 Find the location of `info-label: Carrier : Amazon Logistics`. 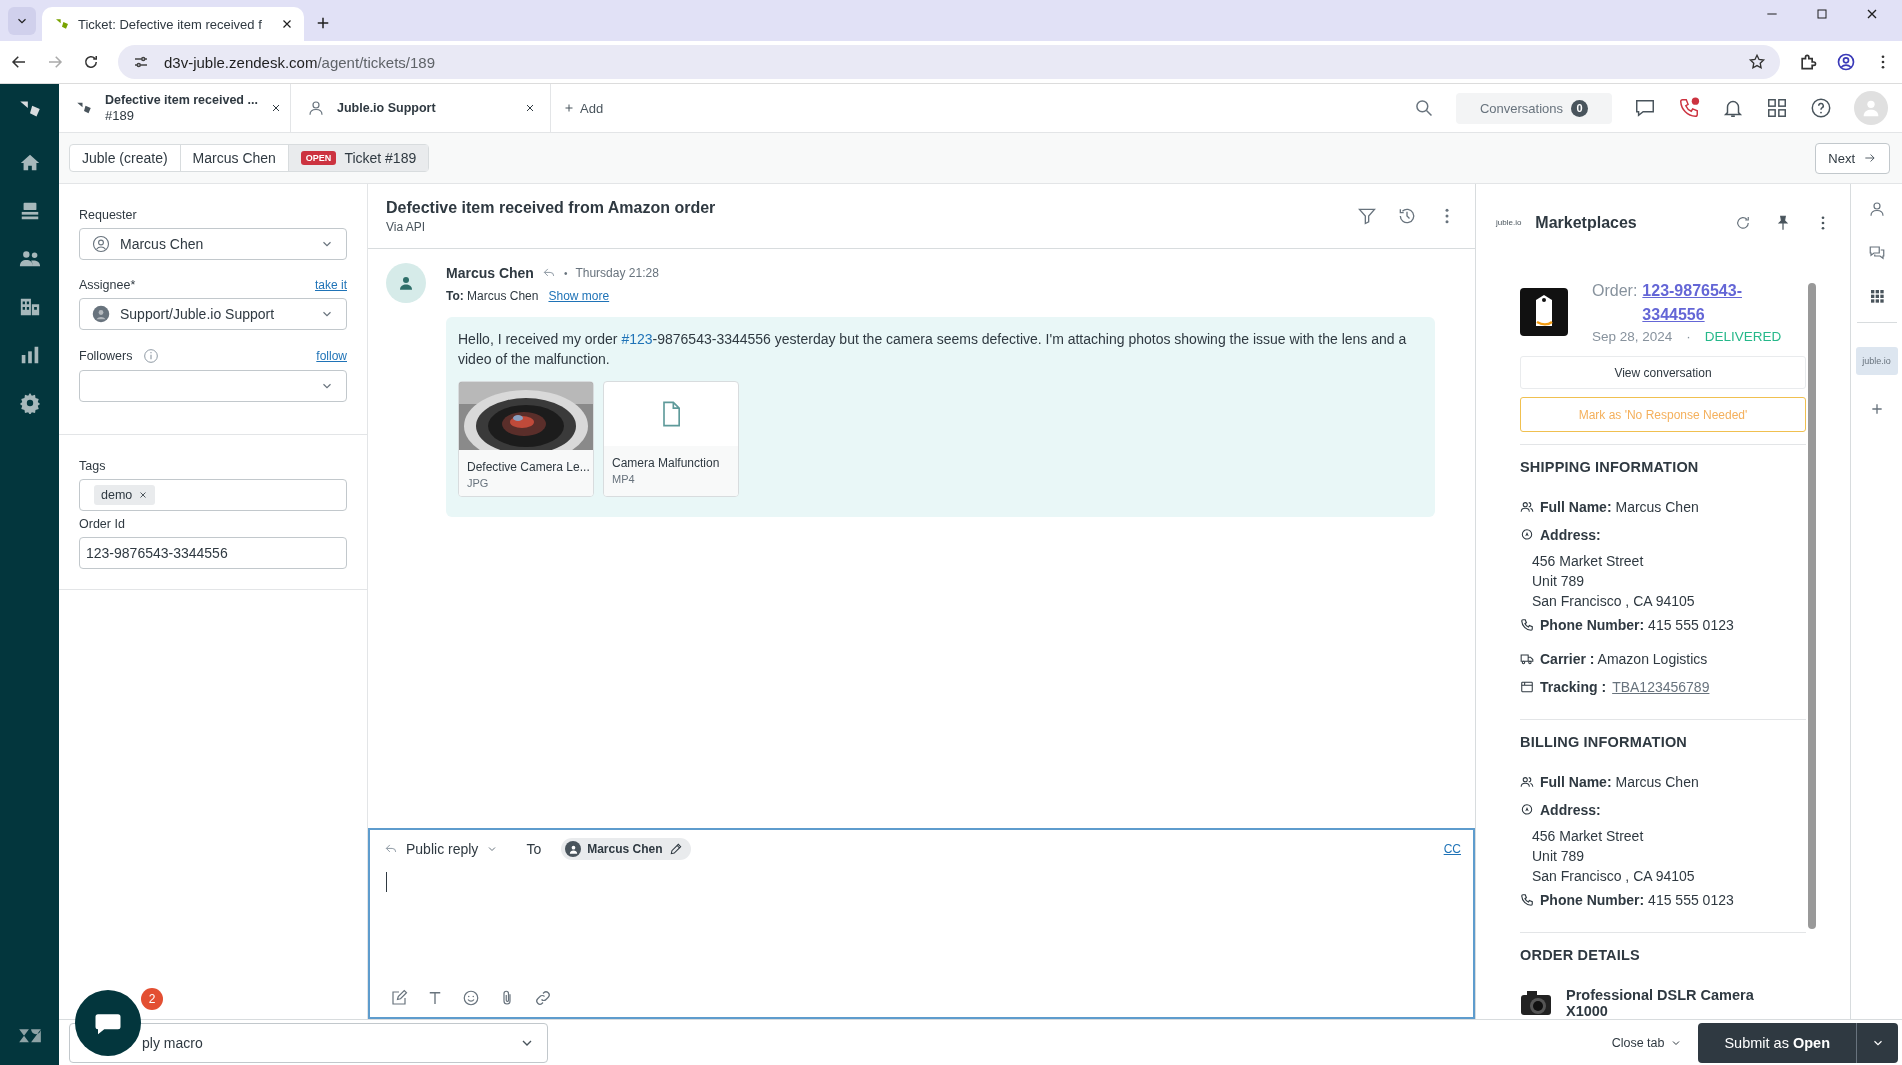

info-label: Carrier : Amazon Logistics is located at coordinates (1624, 659).